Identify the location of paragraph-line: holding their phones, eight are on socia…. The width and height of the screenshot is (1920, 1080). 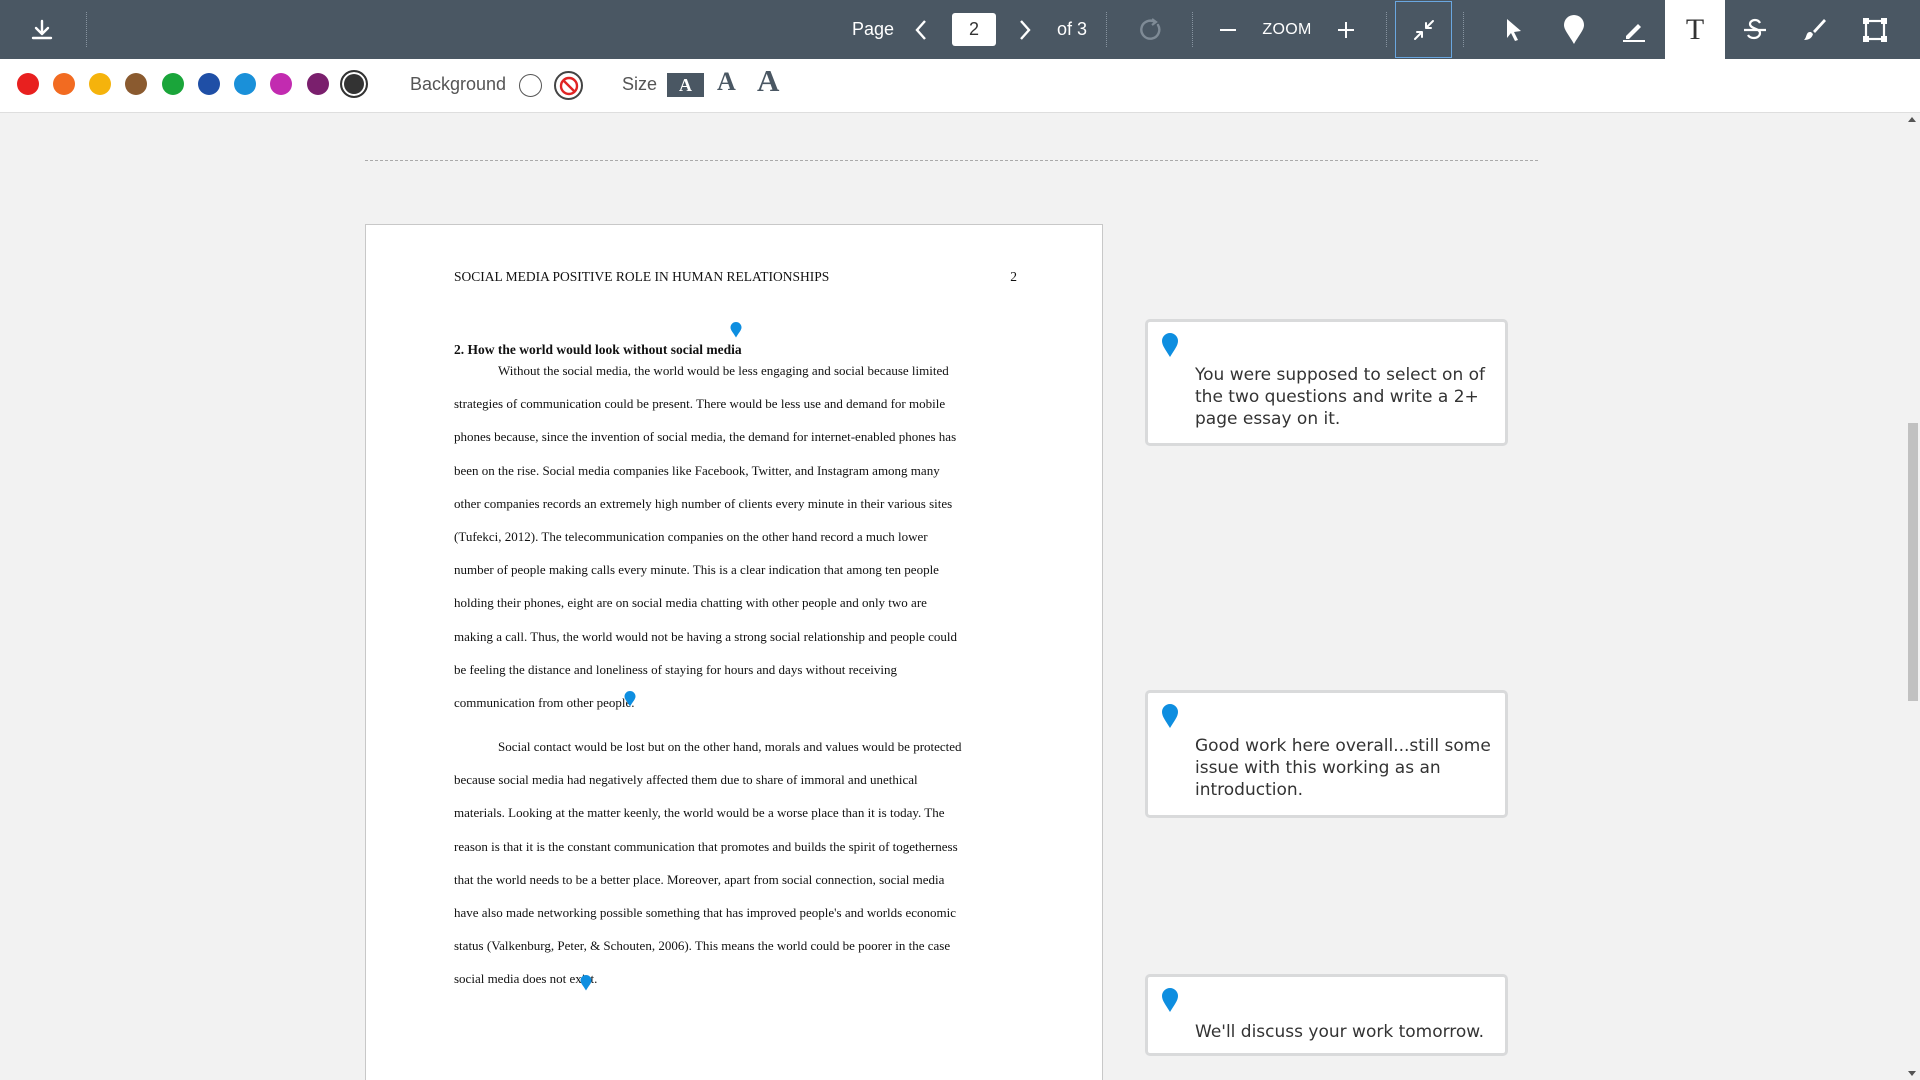
(690, 603).